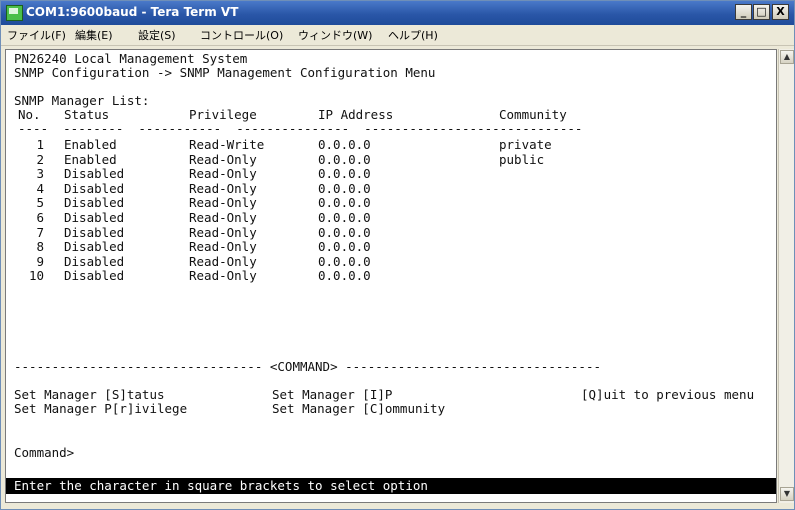 The height and width of the screenshot is (510, 795). I want to click on cell-no: 10, so click(36, 276).